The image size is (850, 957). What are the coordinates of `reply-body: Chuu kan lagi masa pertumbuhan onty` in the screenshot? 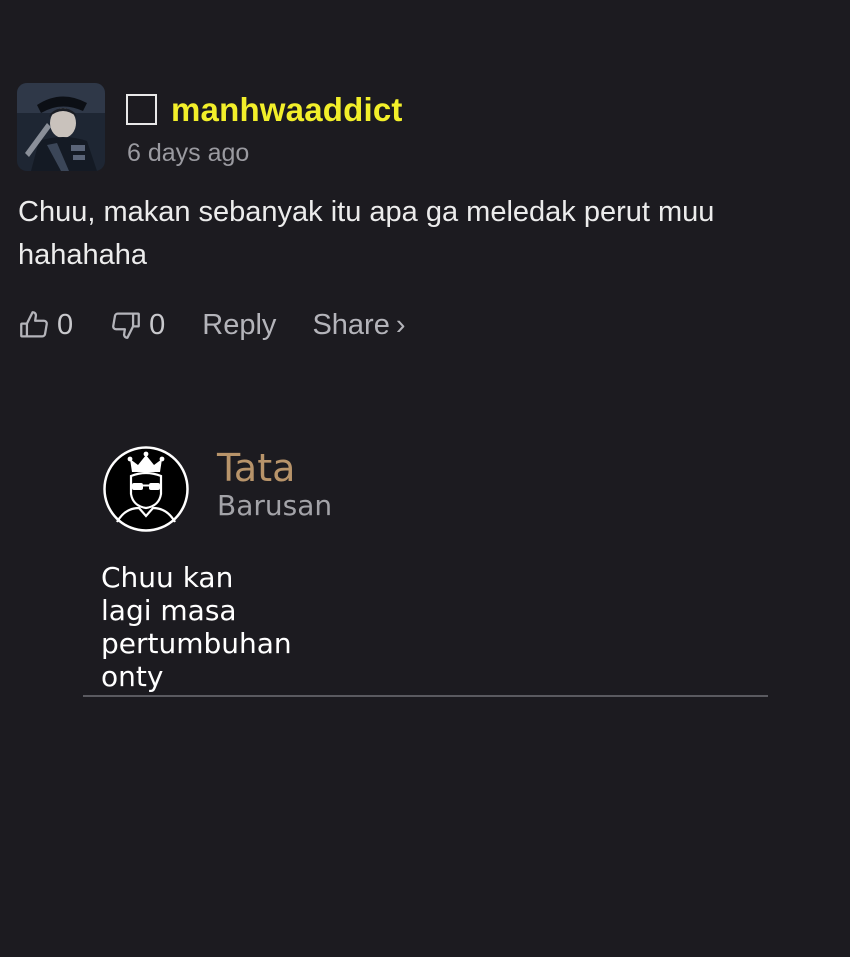 It's located at (196, 627).